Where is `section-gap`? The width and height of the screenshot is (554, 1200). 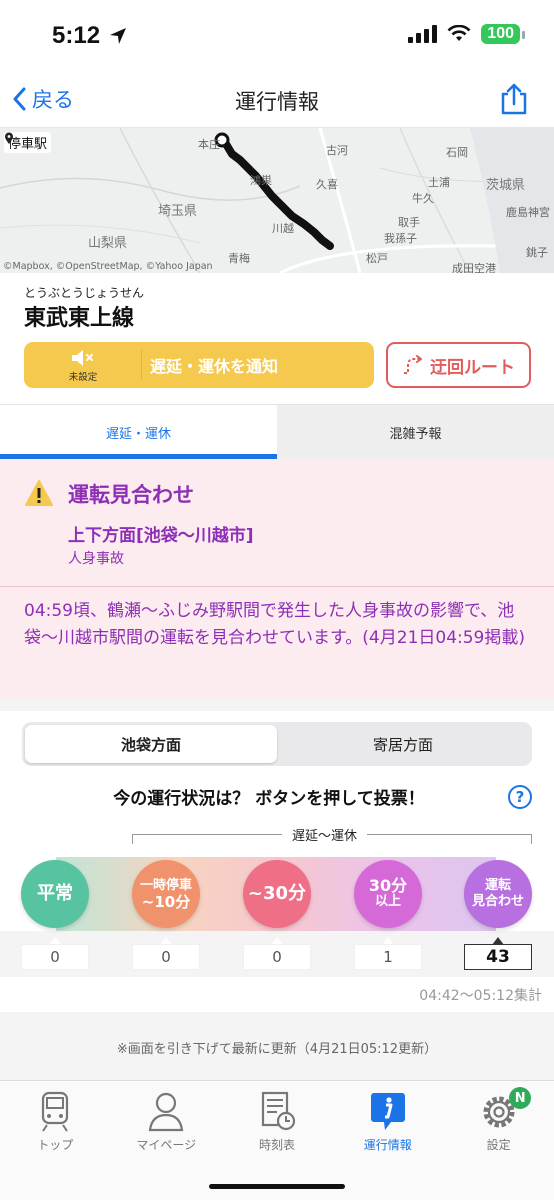
section-gap is located at coordinates (277, 705).